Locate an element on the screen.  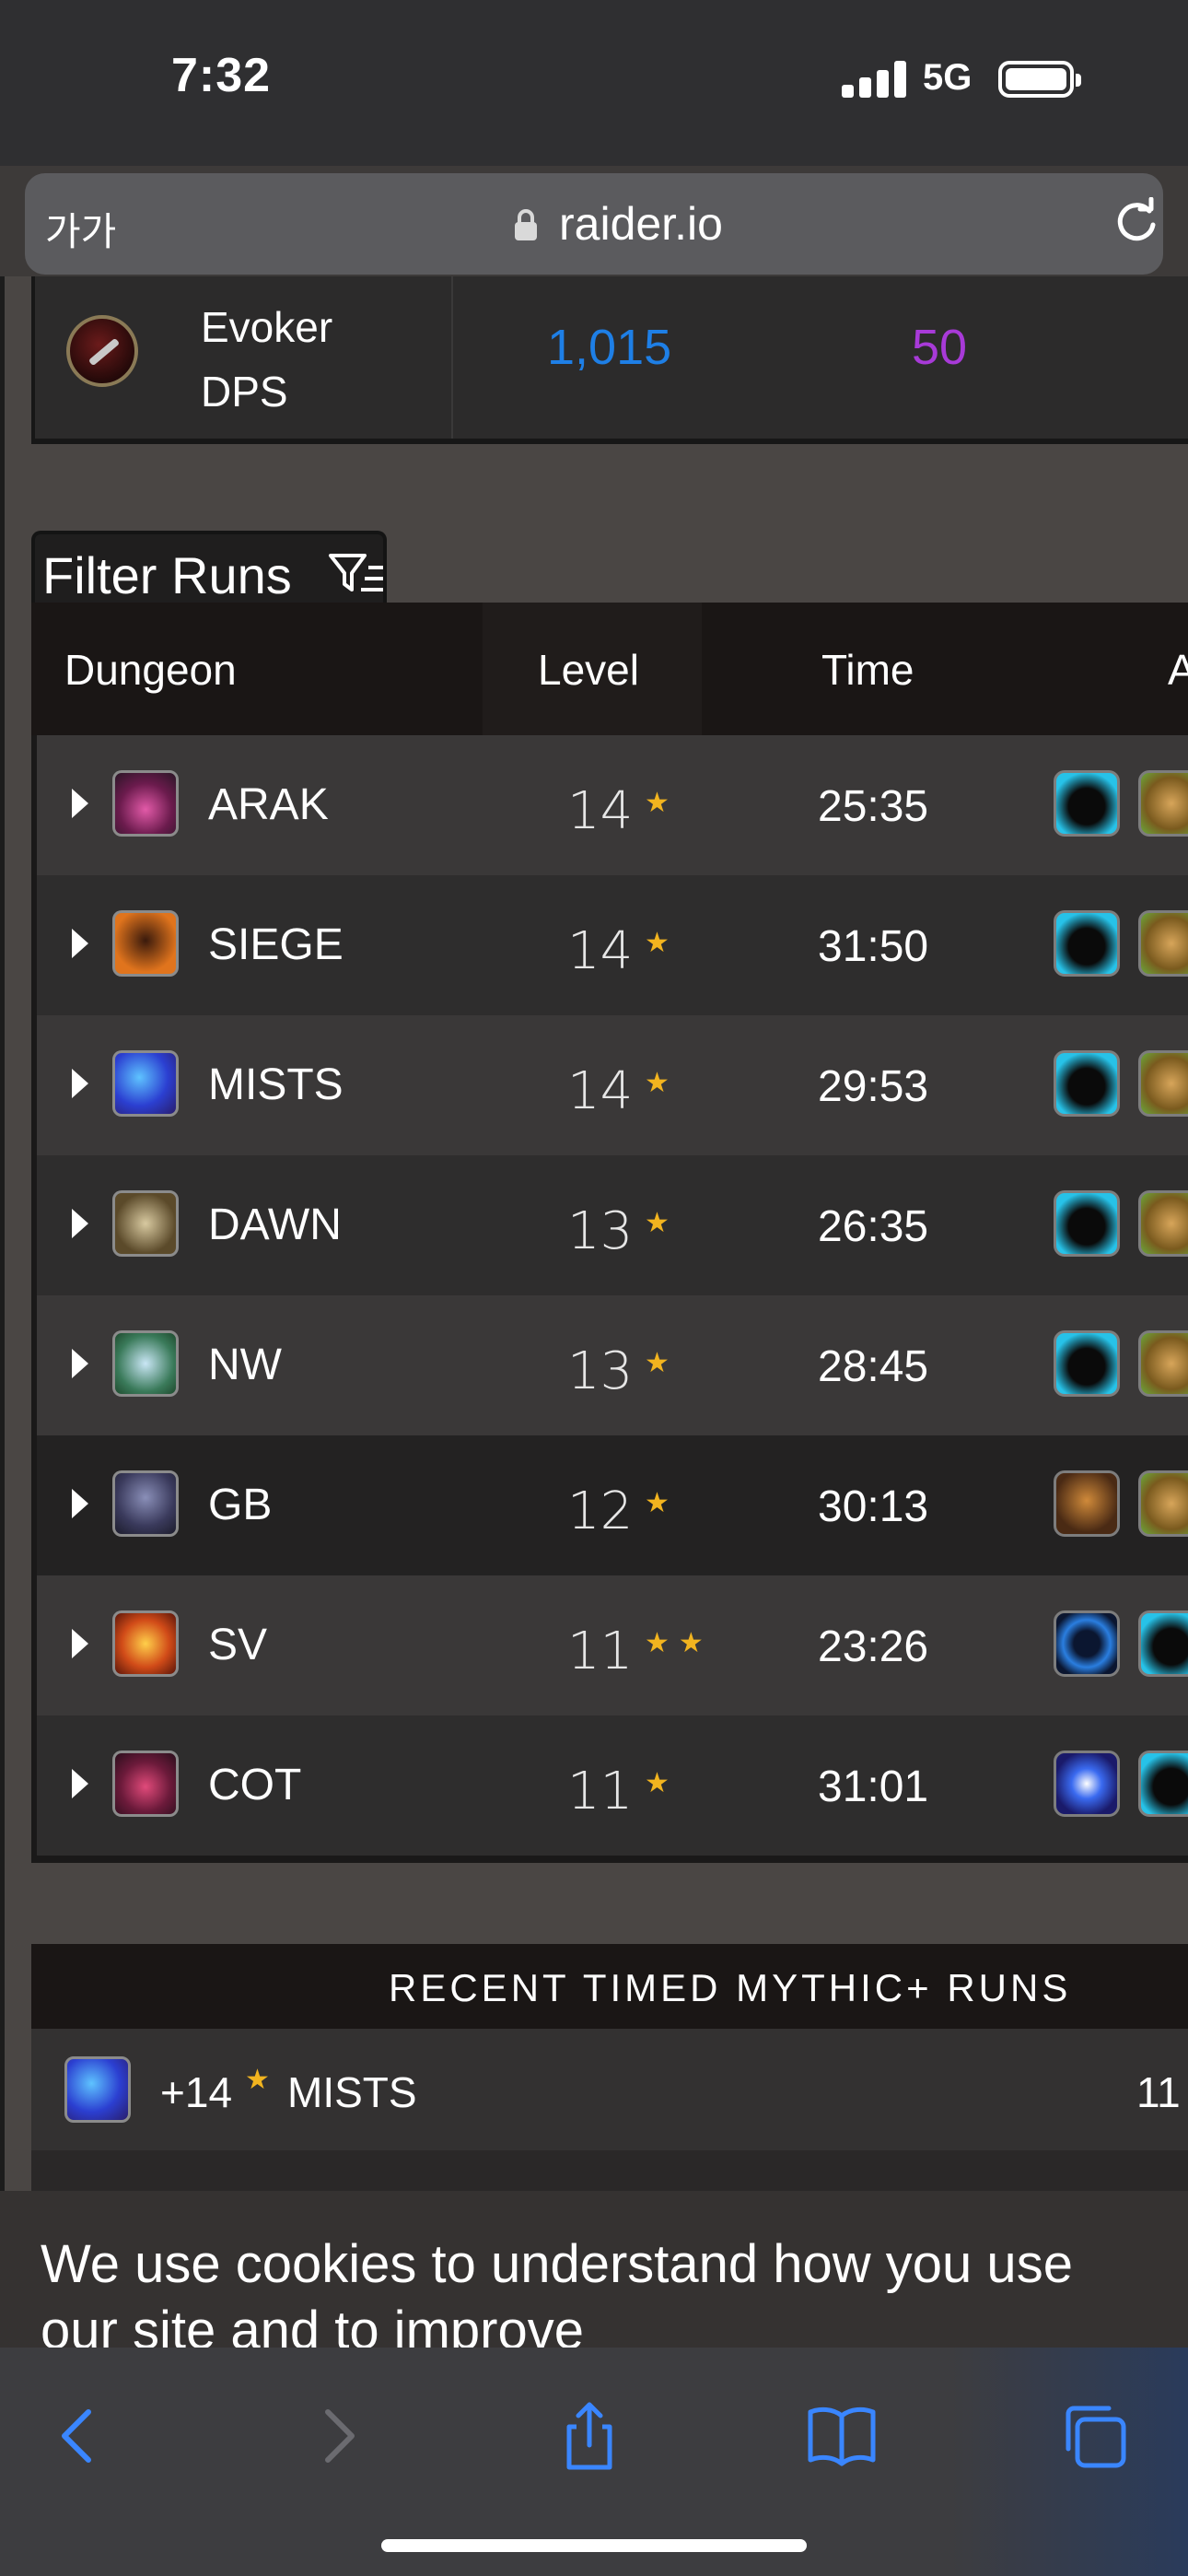
header-dungeon: Dungeon is located at coordinates (150, 670).